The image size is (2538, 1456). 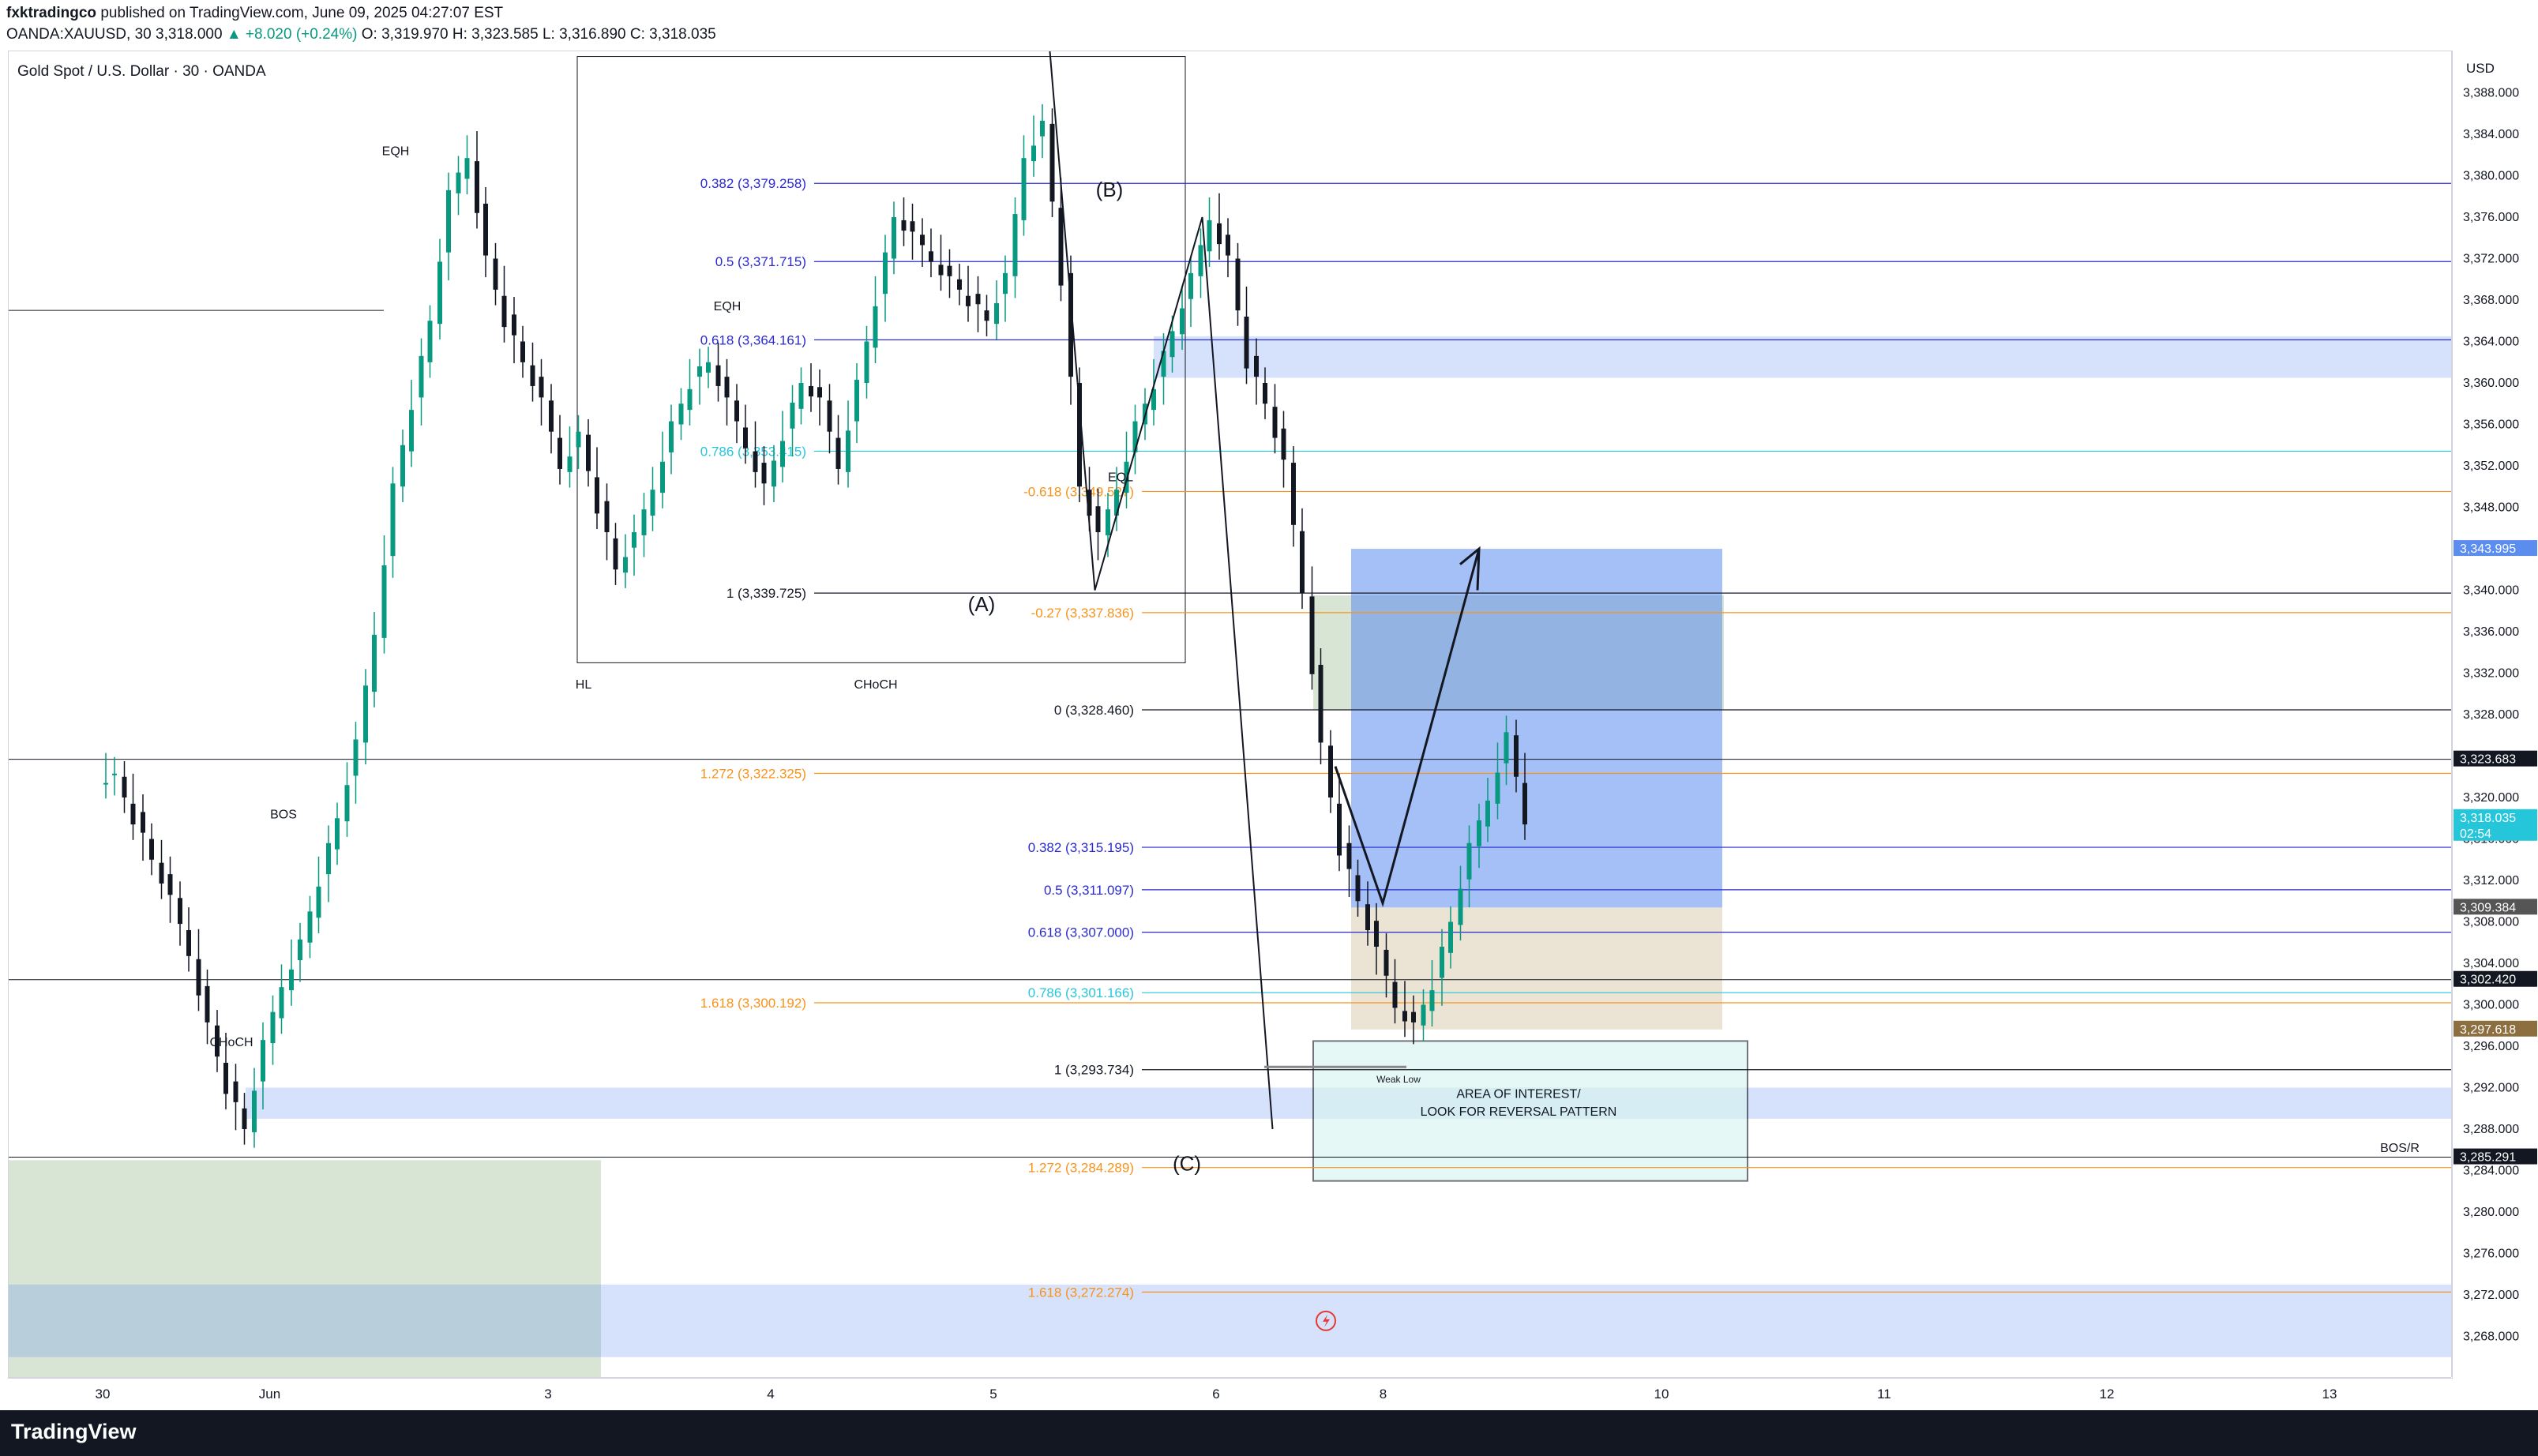 What do you see at coordinates (1536, 728) in the screenshot?
I see `position-target-zone` at bounding box center [1536, 728].